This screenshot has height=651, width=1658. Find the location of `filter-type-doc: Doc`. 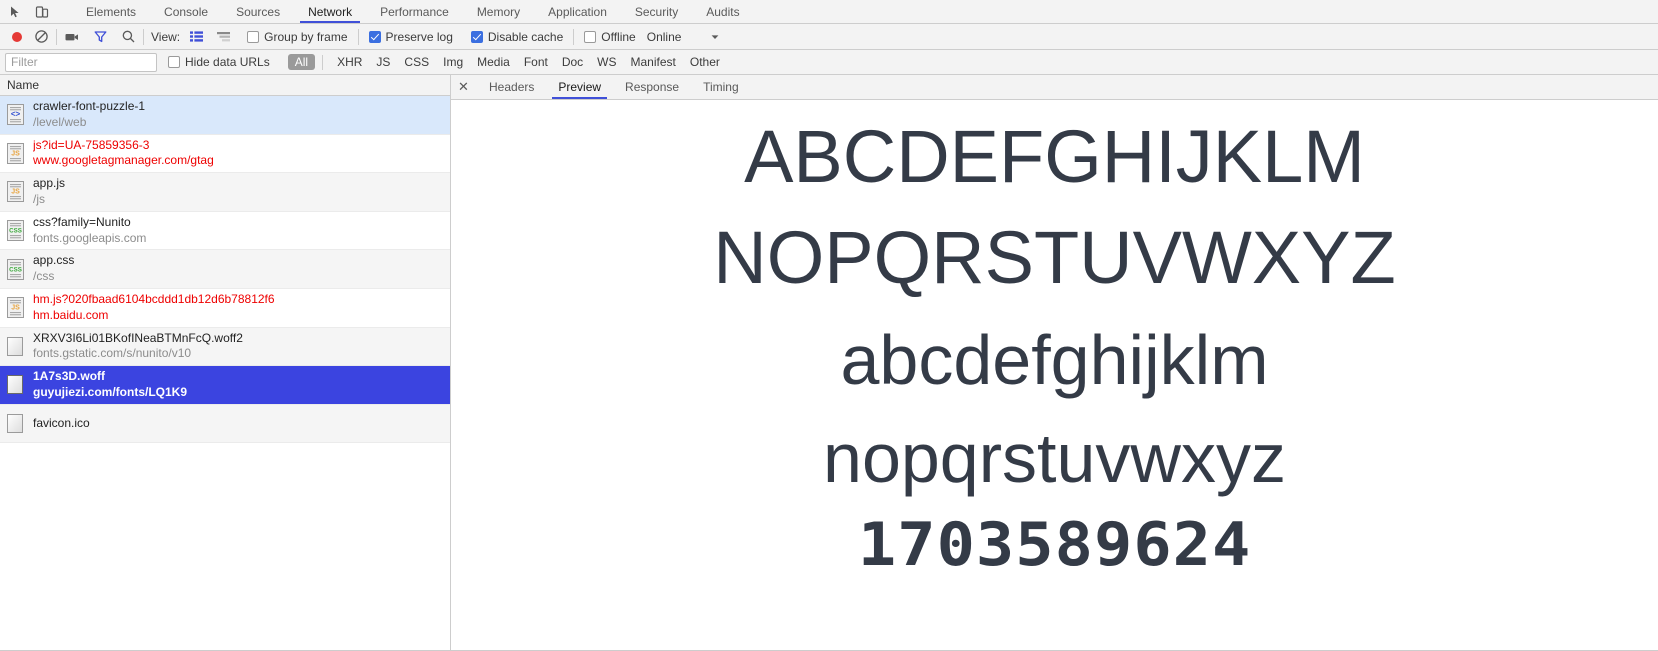

filter-type-doc: Doc is located at coordinates (572, 62).